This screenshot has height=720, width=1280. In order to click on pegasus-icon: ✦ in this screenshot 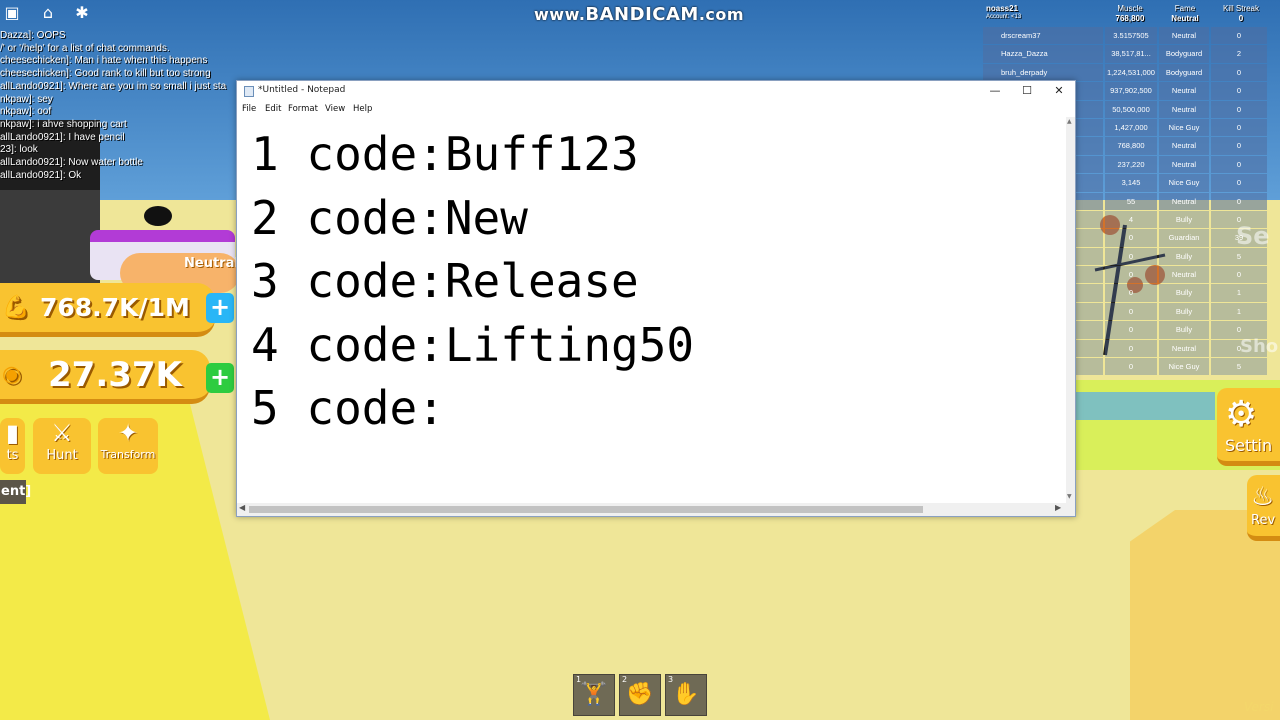, I will do `click(128, 433)`.